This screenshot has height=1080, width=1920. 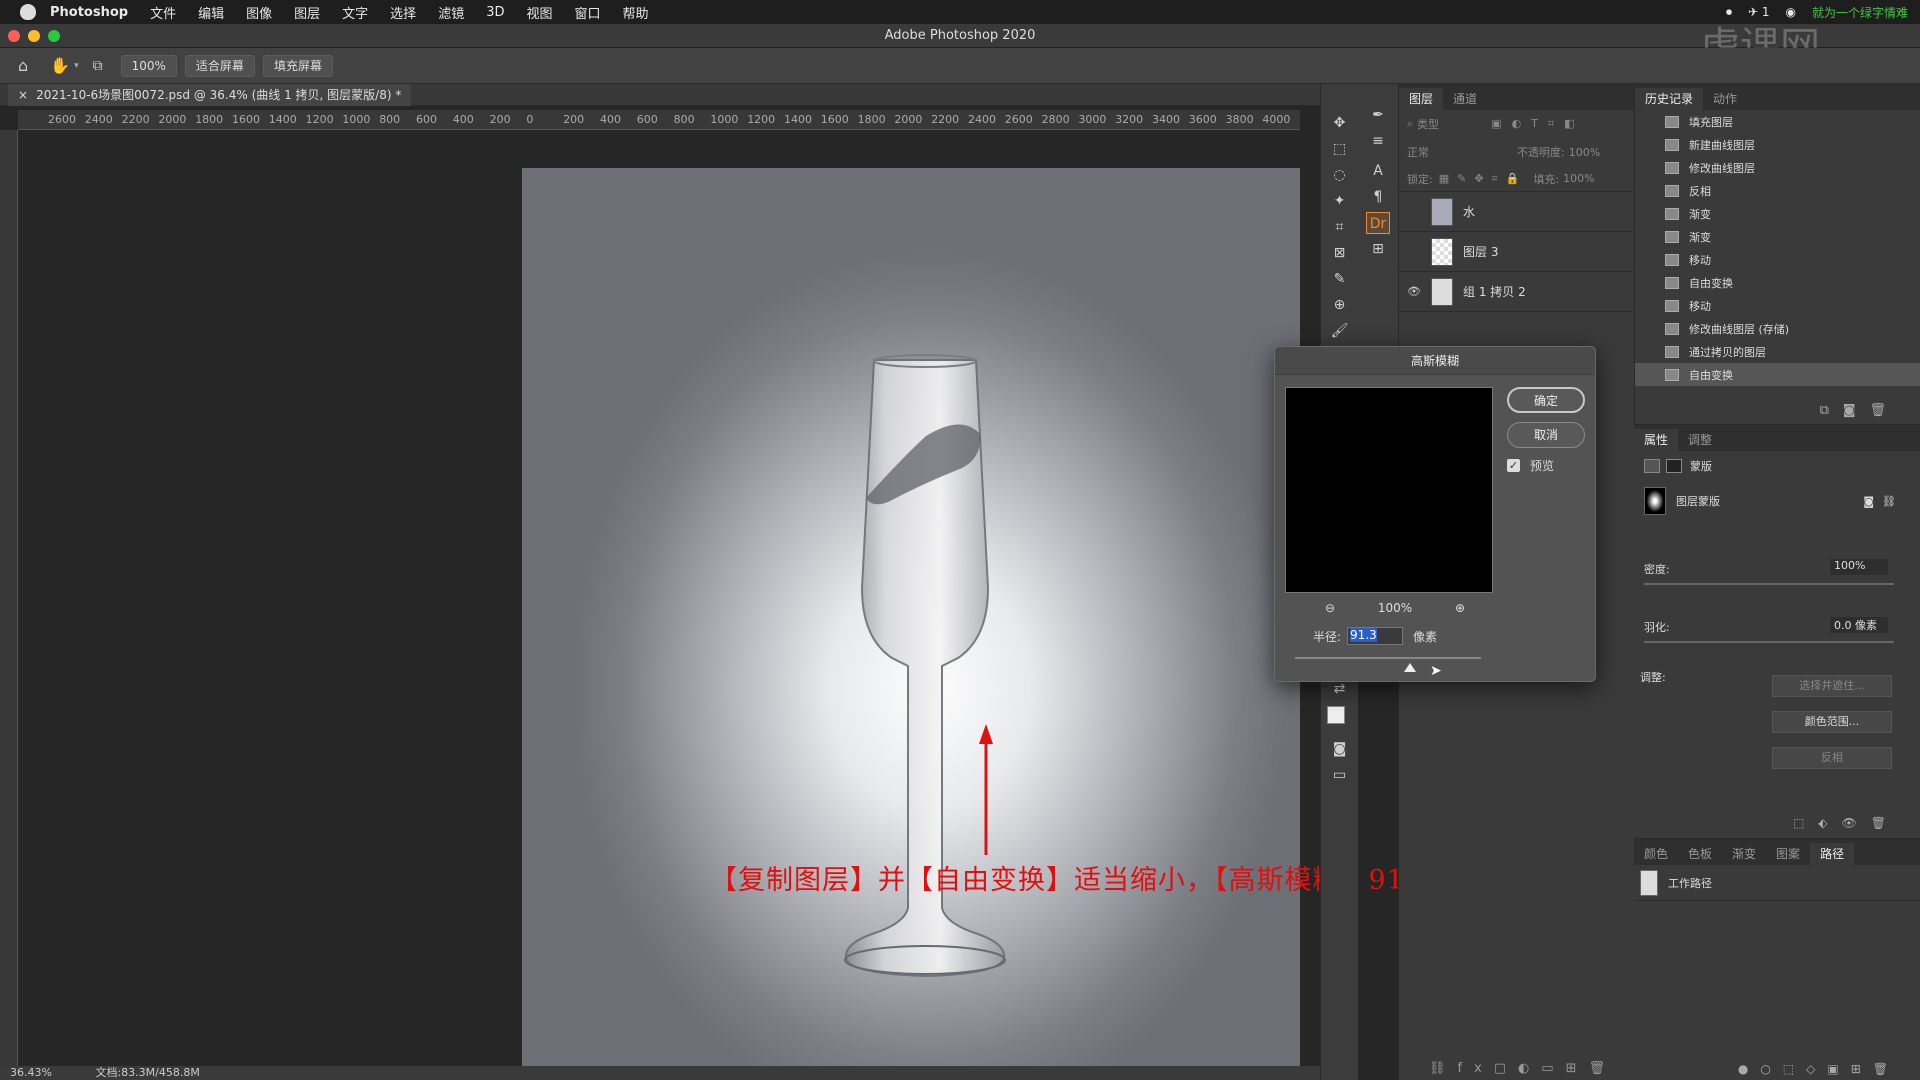 I want to click on menu-image: 图像, so click(x=259, y=12).